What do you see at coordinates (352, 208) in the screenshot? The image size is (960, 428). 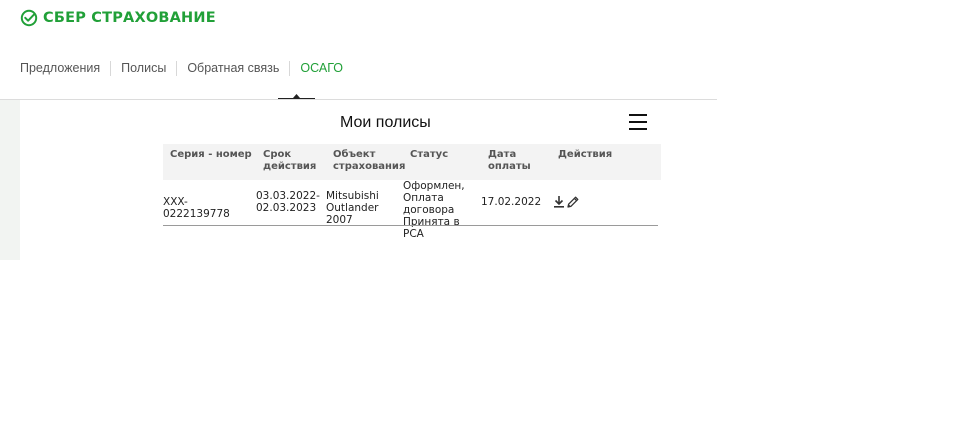 I see `policy-object: Mitsubishi Outlander 2007` at bounding box center [352, 208].